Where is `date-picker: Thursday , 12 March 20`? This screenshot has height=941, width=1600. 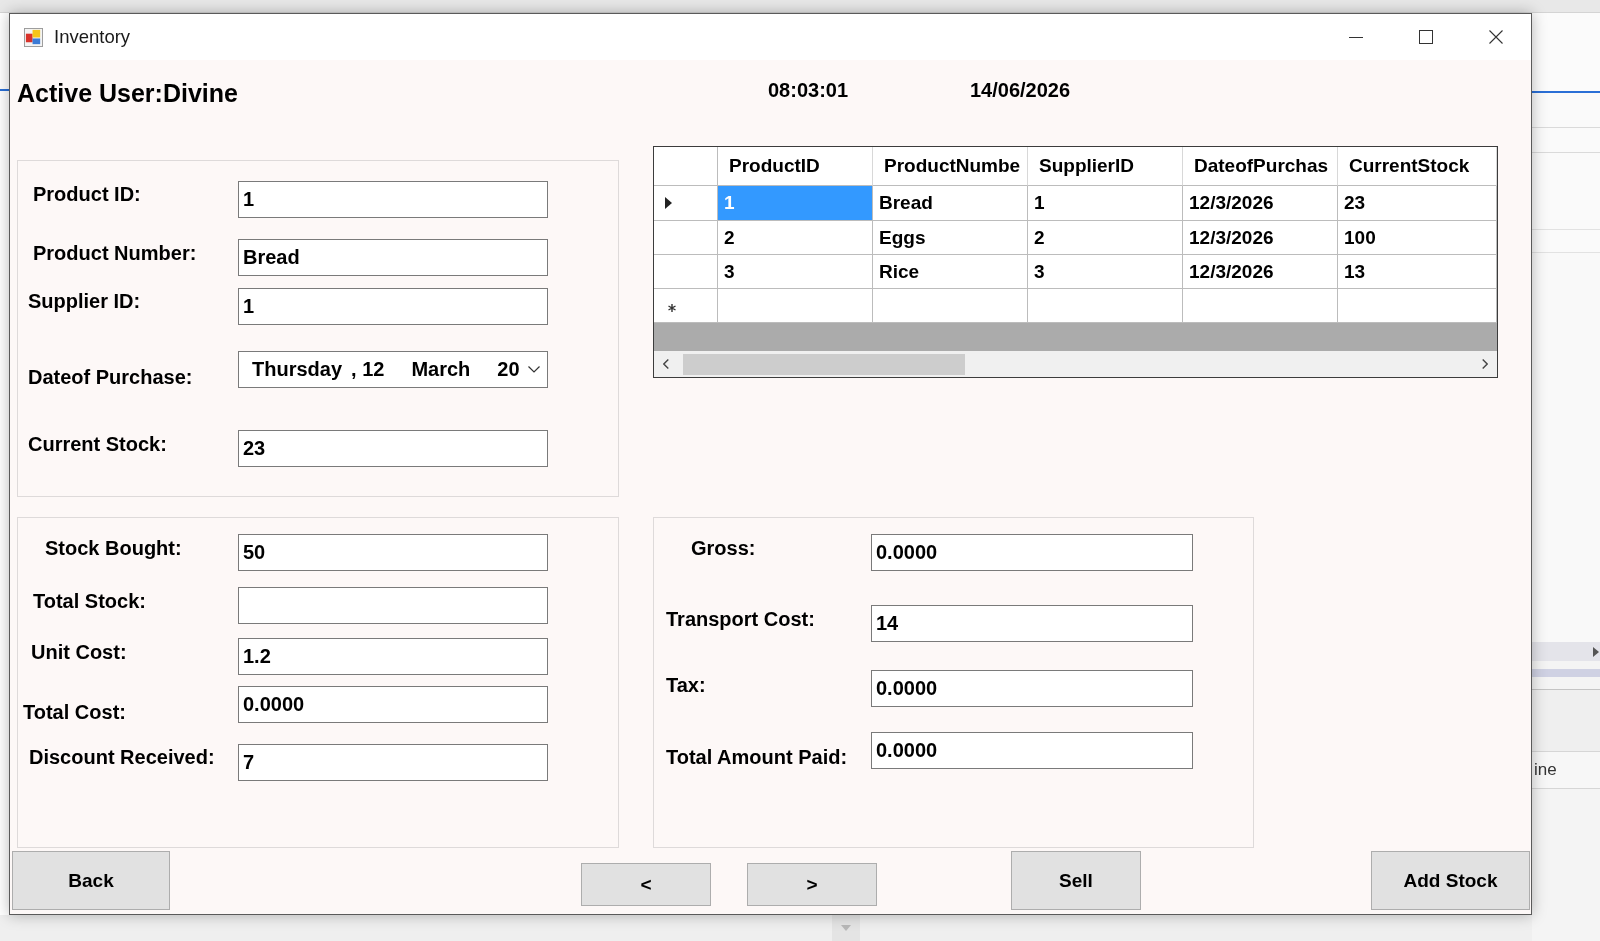 date-picker: Thursday , 12 March 20 is located at coordinates (393, 369).